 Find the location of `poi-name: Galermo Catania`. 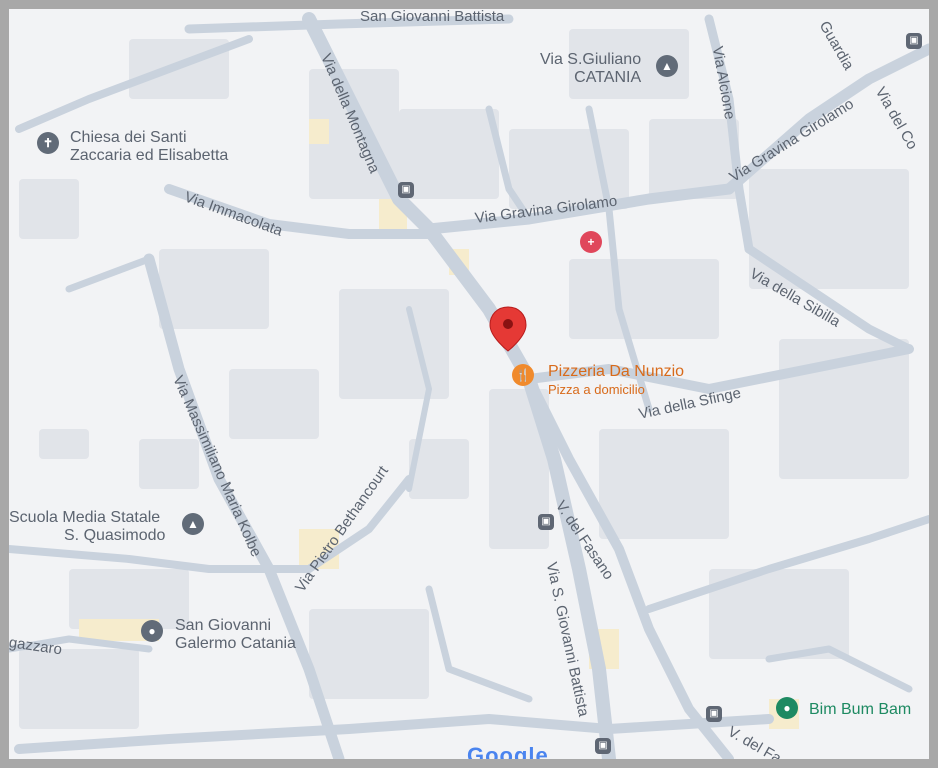

poi-name: Galermo Catania is located at coordinates (235, 643).